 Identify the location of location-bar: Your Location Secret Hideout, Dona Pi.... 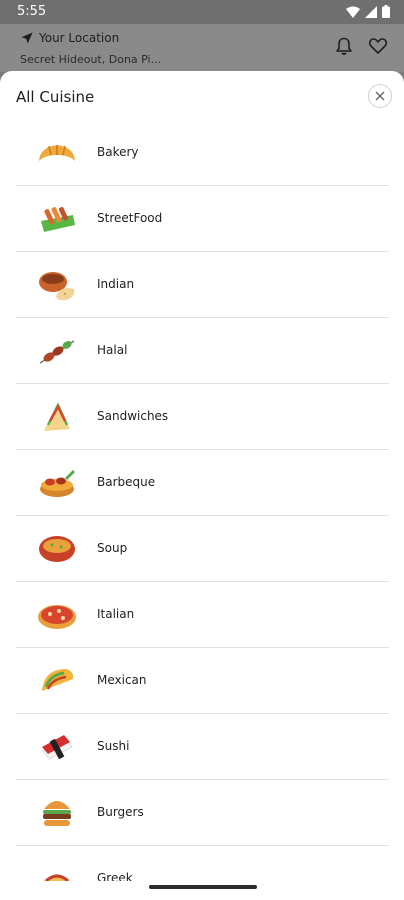
(202, 48).